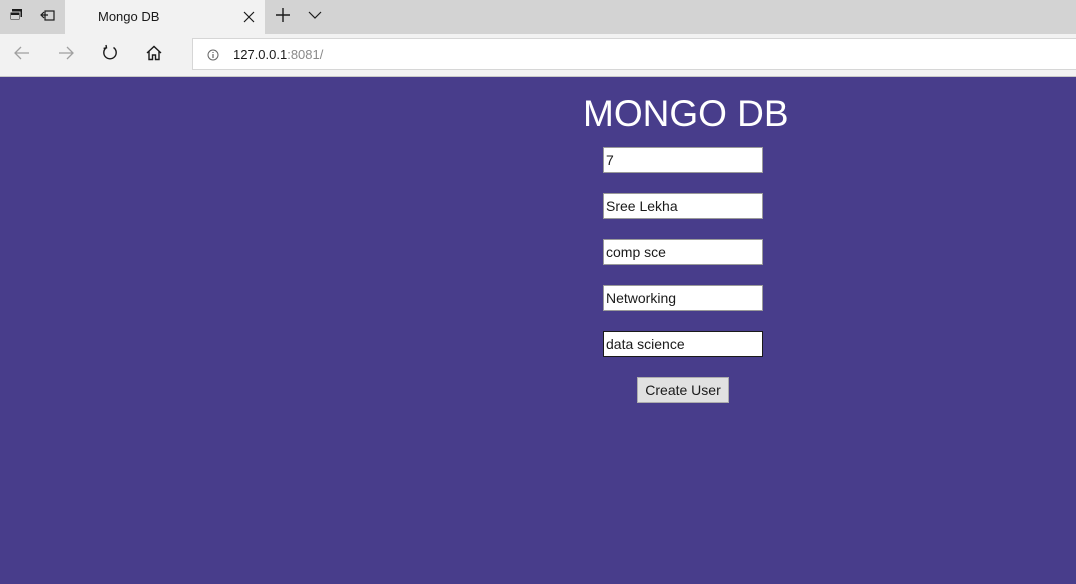  I want to click on back-button, so click(22, 55).